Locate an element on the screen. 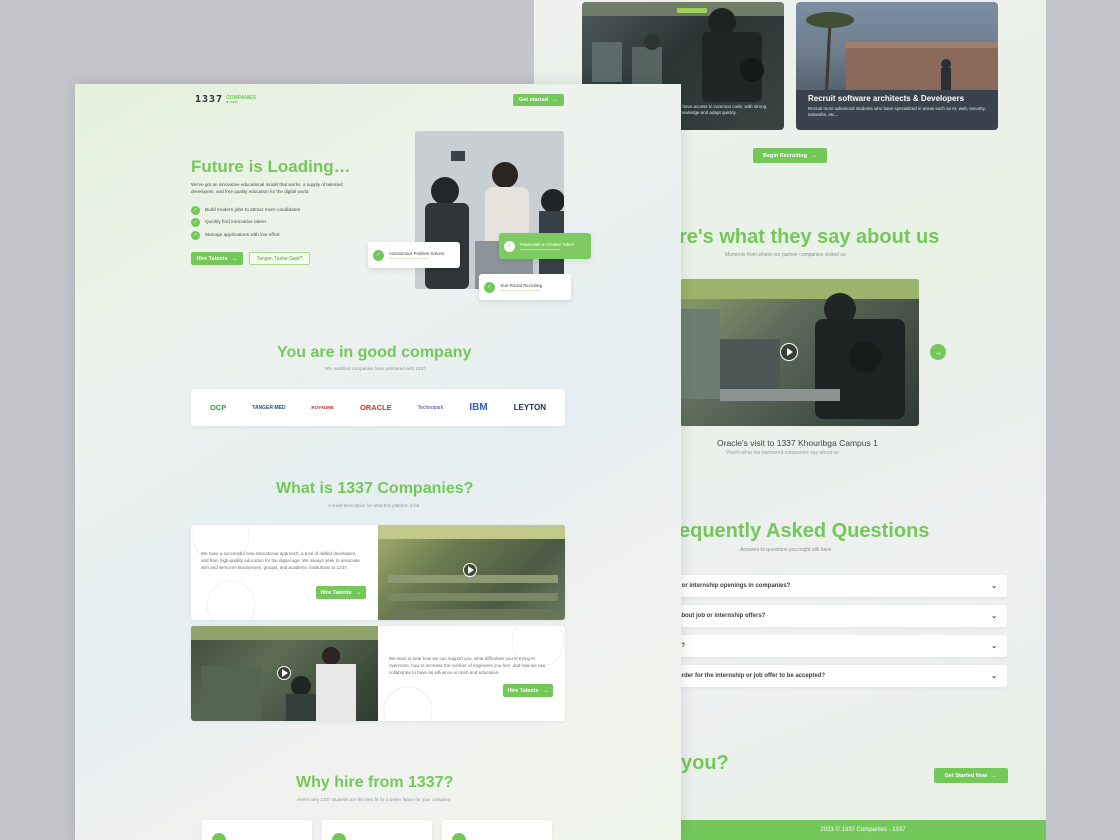  card-lines: Autonomous Problem Solvers is located at coordinates (416, 255).